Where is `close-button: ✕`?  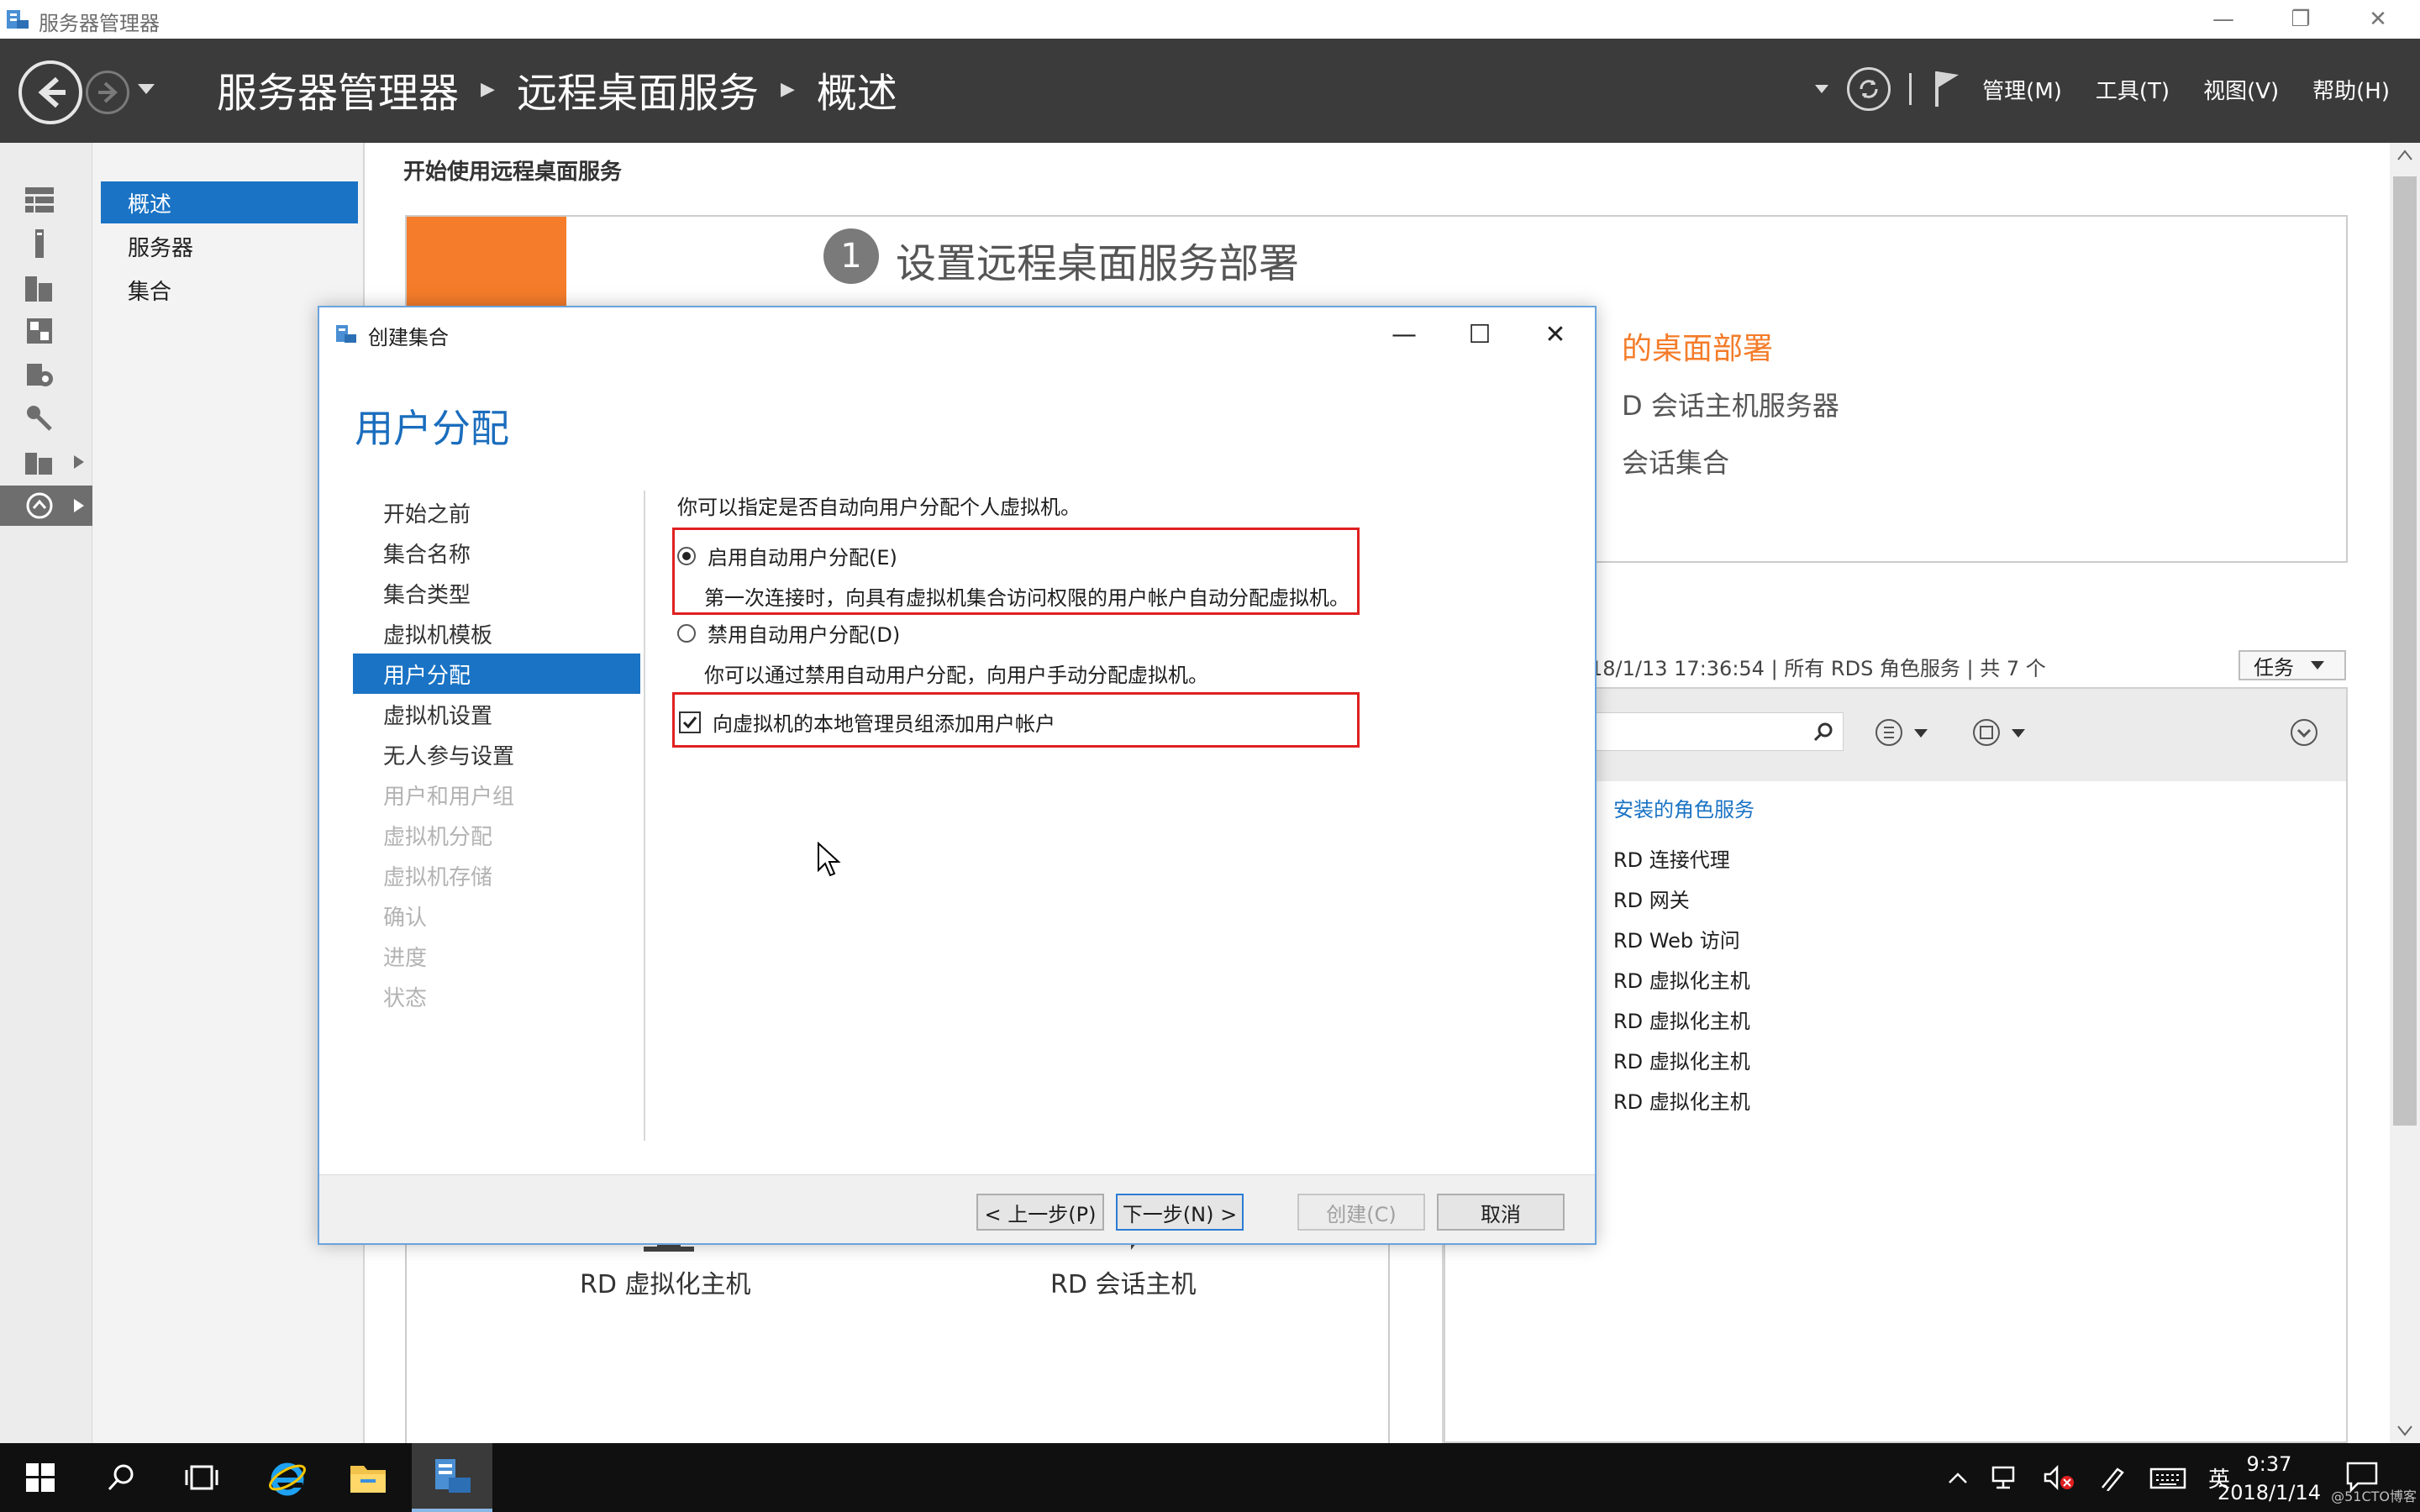
close-button: ✕ is located at coordinates (2378, 19).